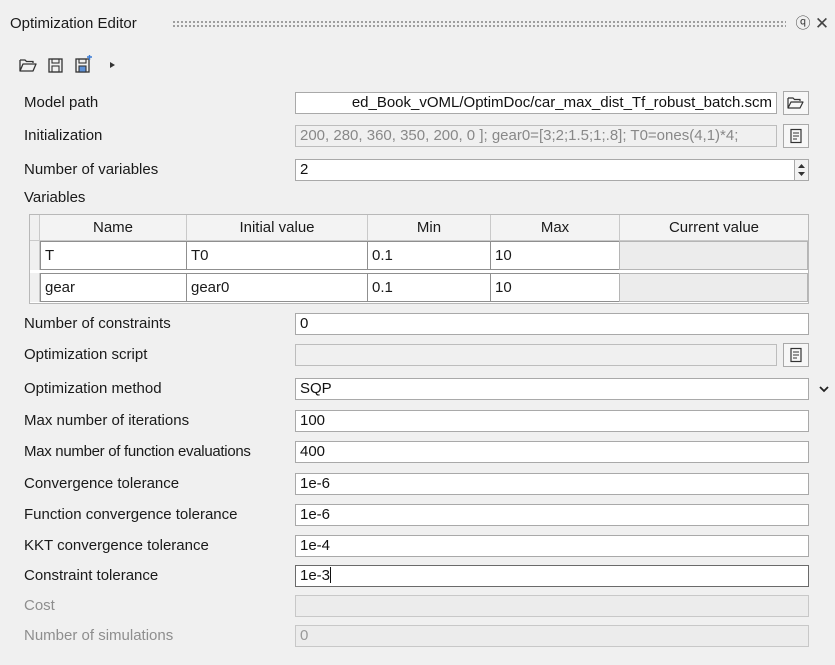  I want to click on optimization-method-select: SQP, so click(552, 389).